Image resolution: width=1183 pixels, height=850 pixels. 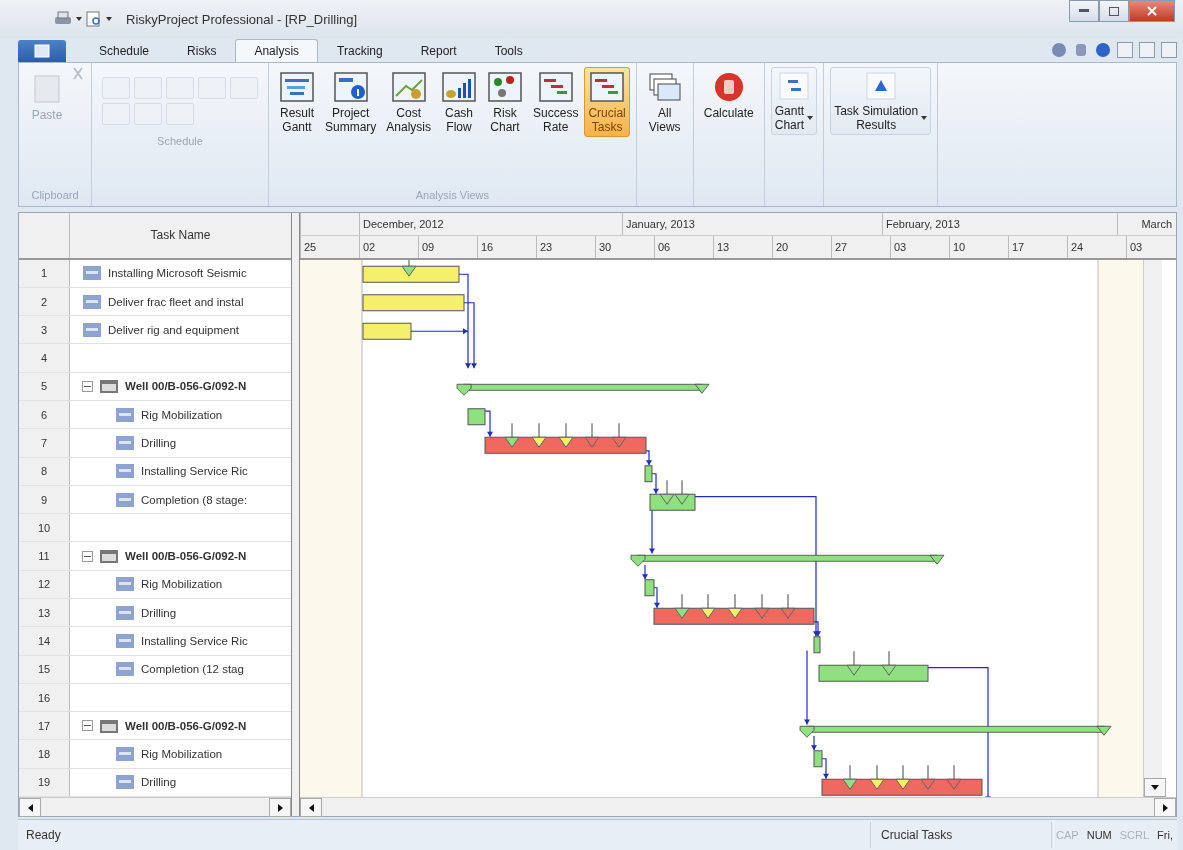 What do you see at coordinates (1147, 50) in the screenshot?
I see `restore-document-button` at bounding box center [1147, 50].